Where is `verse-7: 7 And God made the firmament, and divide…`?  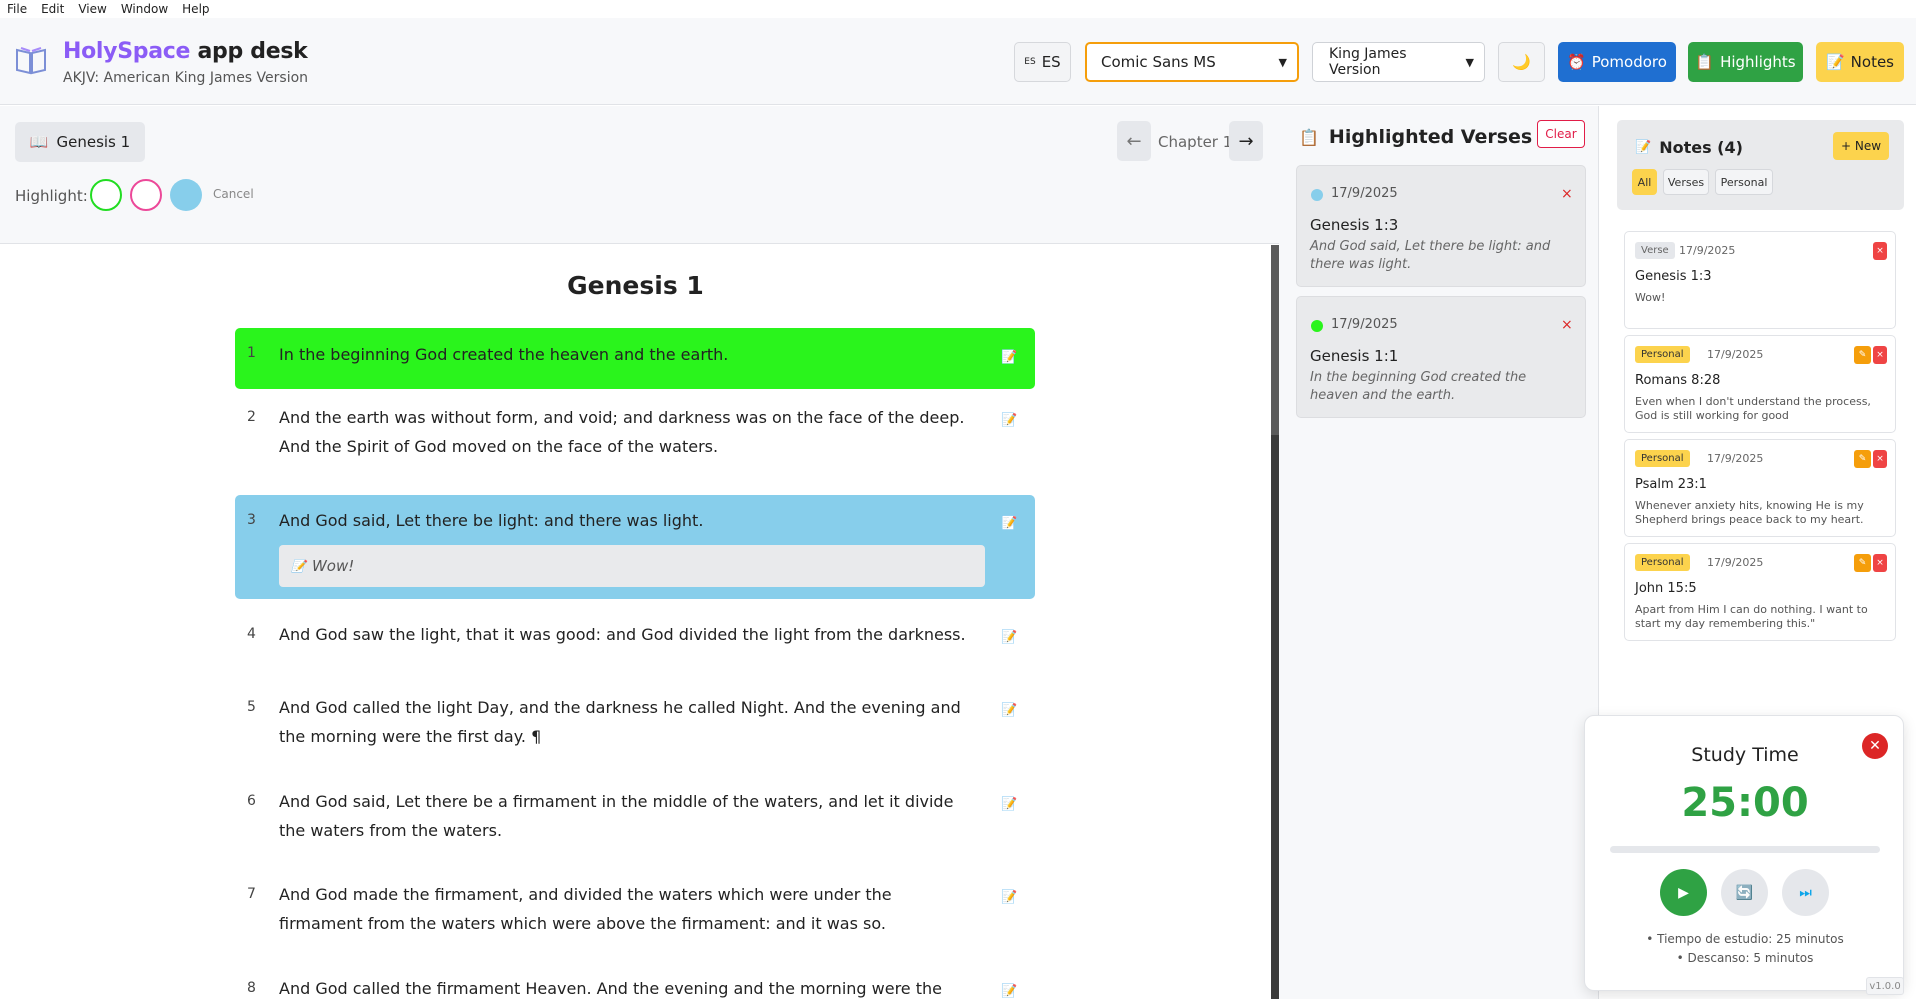 verse-7: 7 And God made the firmament, and divide… is located at coordinates (635, 916).